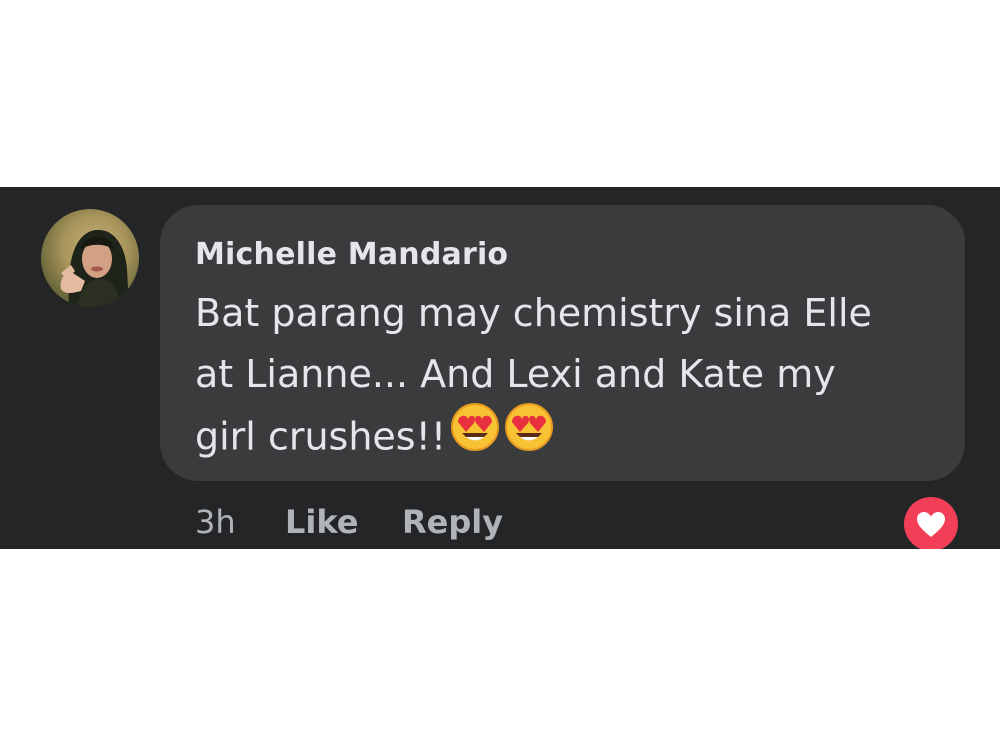  What do you see at coordinates (94, 268) in the screenshot?
I see `profile-photo` at bounding box center [94, 268].